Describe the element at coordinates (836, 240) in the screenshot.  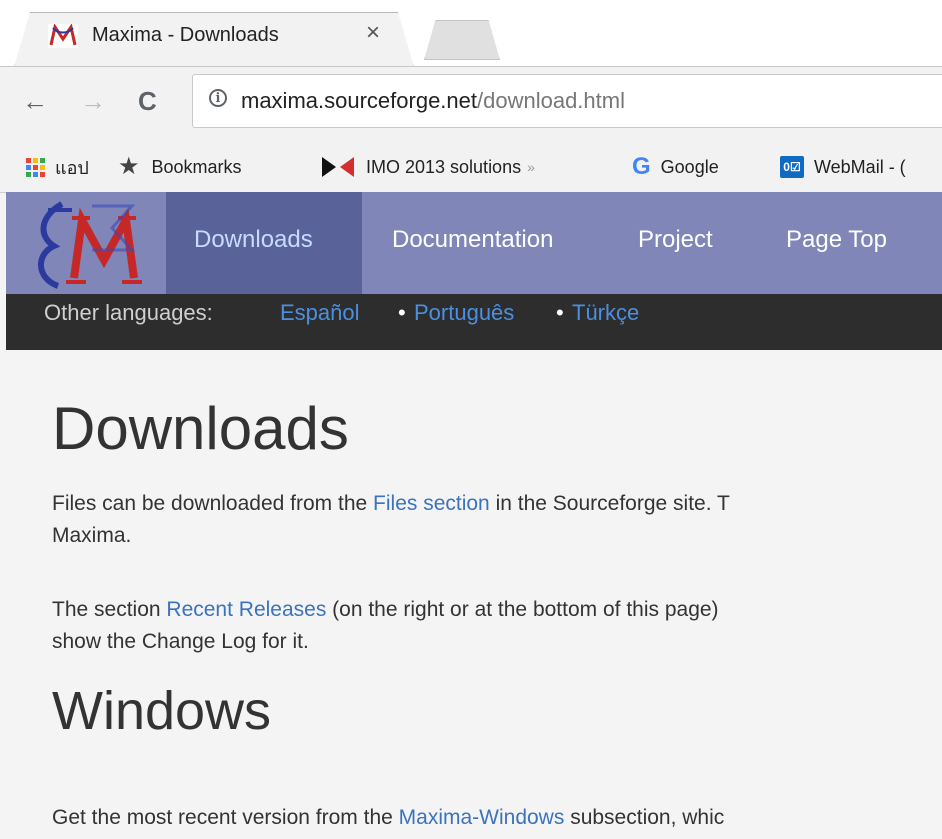
I see `nav-page-top: Page Top` at that location.